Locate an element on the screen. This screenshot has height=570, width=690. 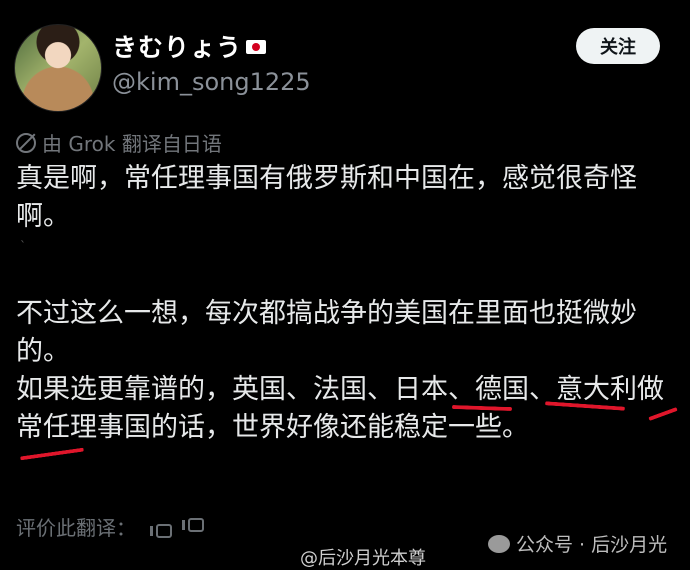
weibo-watermark: @后沙月光本尊 is located at coordinates (363, 558).